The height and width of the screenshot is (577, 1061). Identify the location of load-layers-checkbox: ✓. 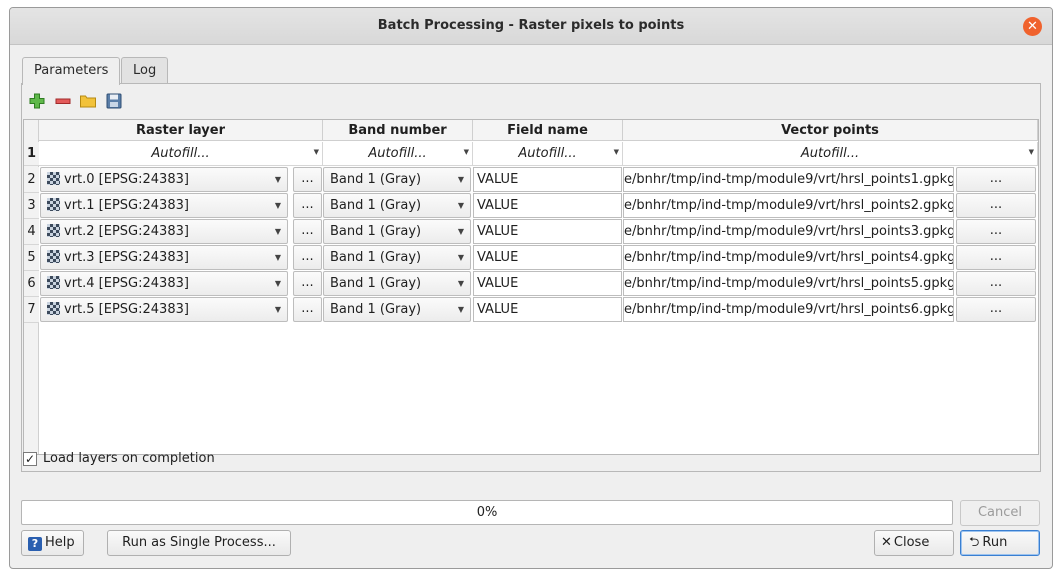
(30, 459).